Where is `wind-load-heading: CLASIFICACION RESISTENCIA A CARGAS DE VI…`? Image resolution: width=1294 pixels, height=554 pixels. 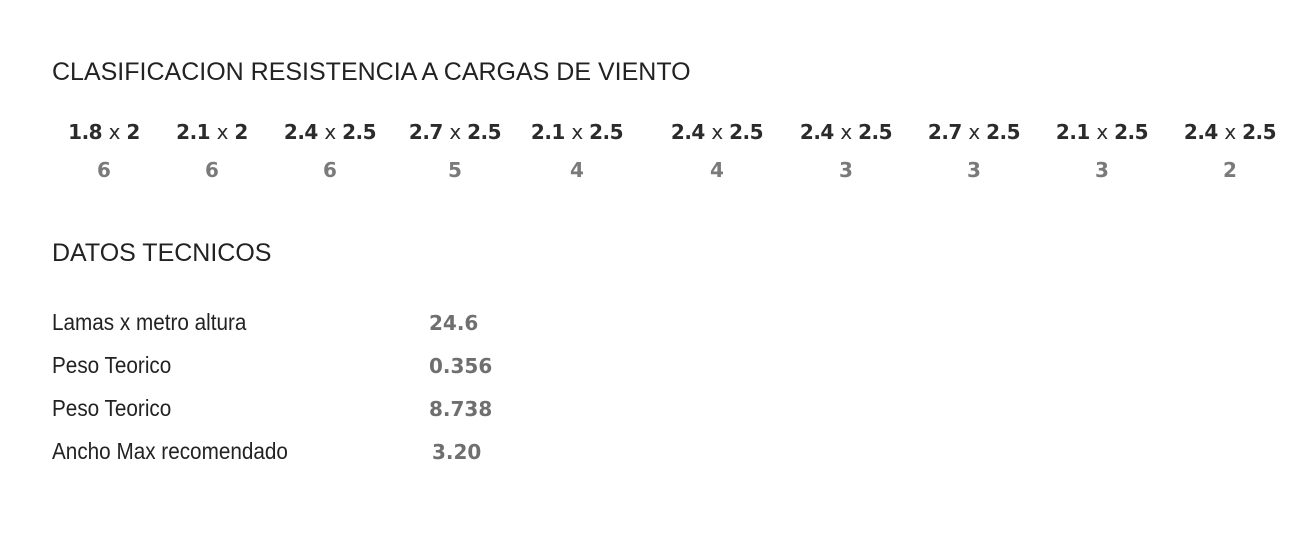 wind-load-heading: CLASIFICACION RESISTENCIA A CARGAS DE VI… is located at coordinates (371, 72).